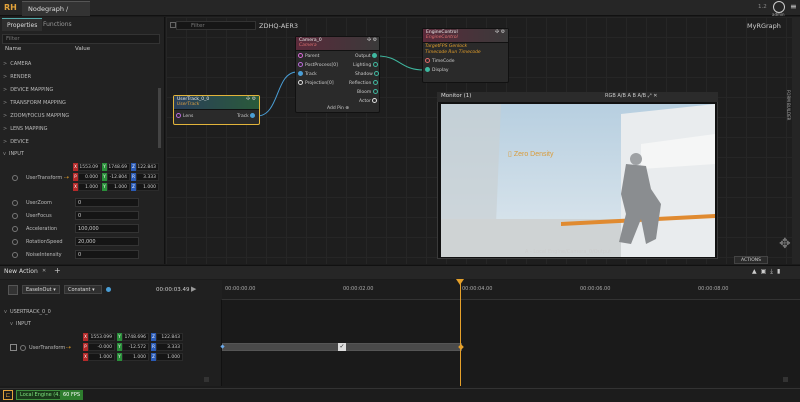  Describe the element at coordinates (101, 337) in the screenshot. I see `matrix-cell: 1553.099` at that location.